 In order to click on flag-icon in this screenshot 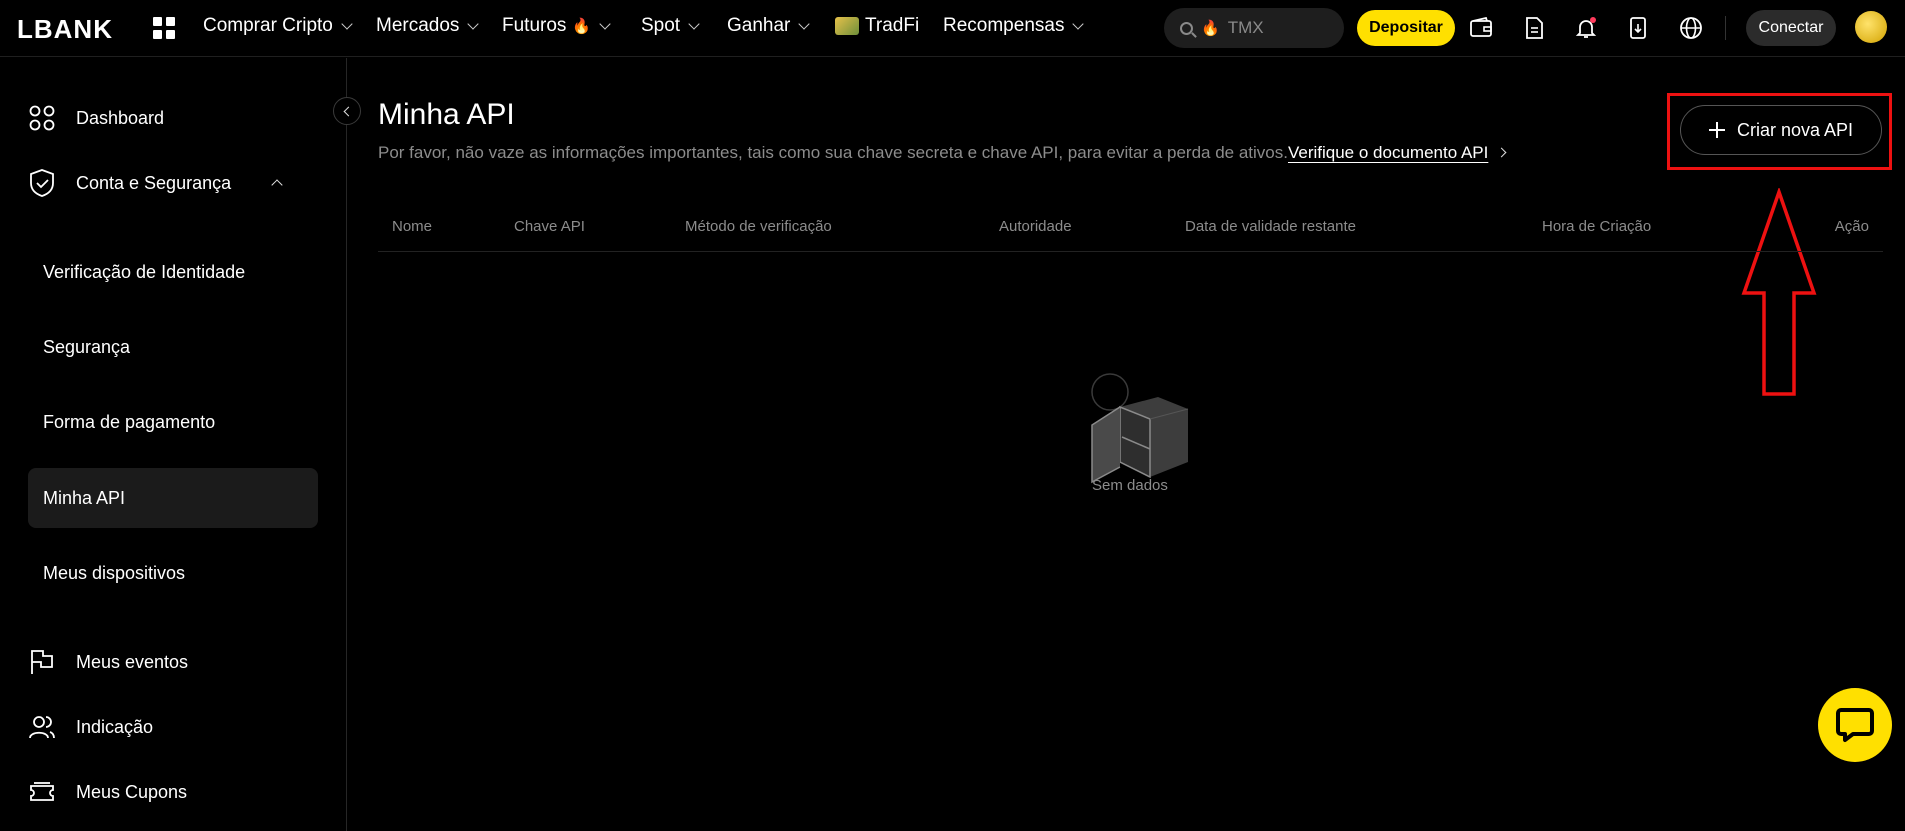, I will do `click(42, 662)`.